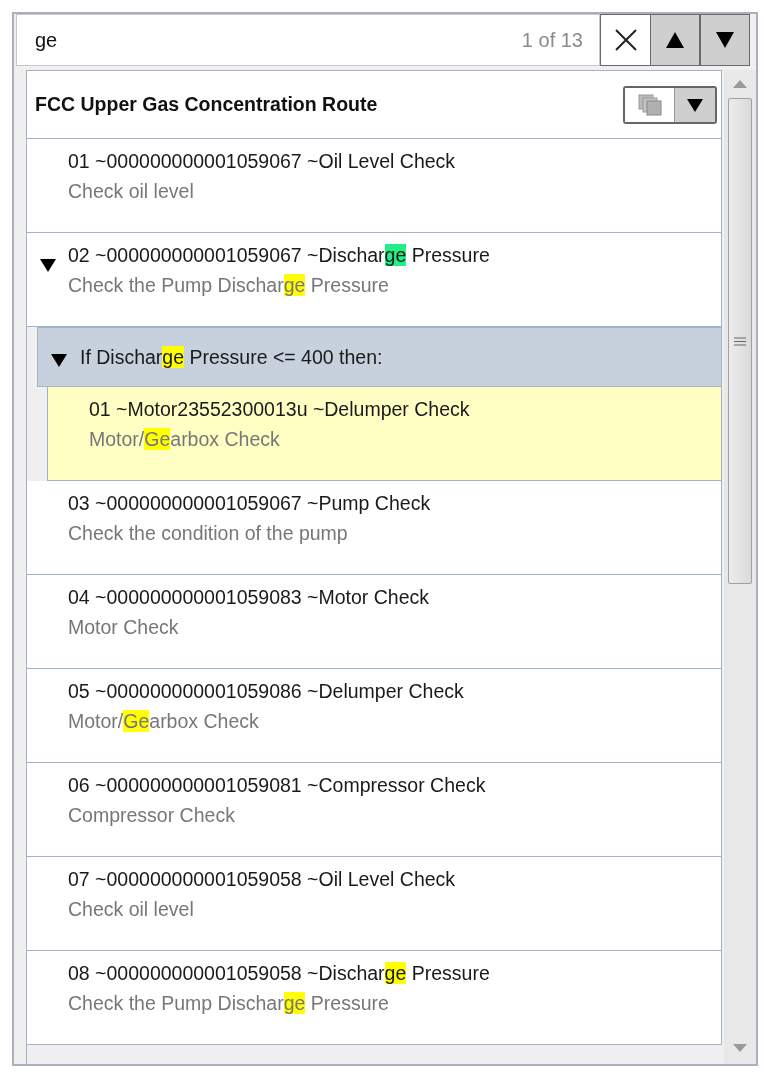 The image size is (764, 1076). What do you see at coordinates (374, 904) in the screenshot?
I see `step-row: 07 ~000000000001059058 ~Oil Level Check Check oil level` at bounding box center [374, 904].